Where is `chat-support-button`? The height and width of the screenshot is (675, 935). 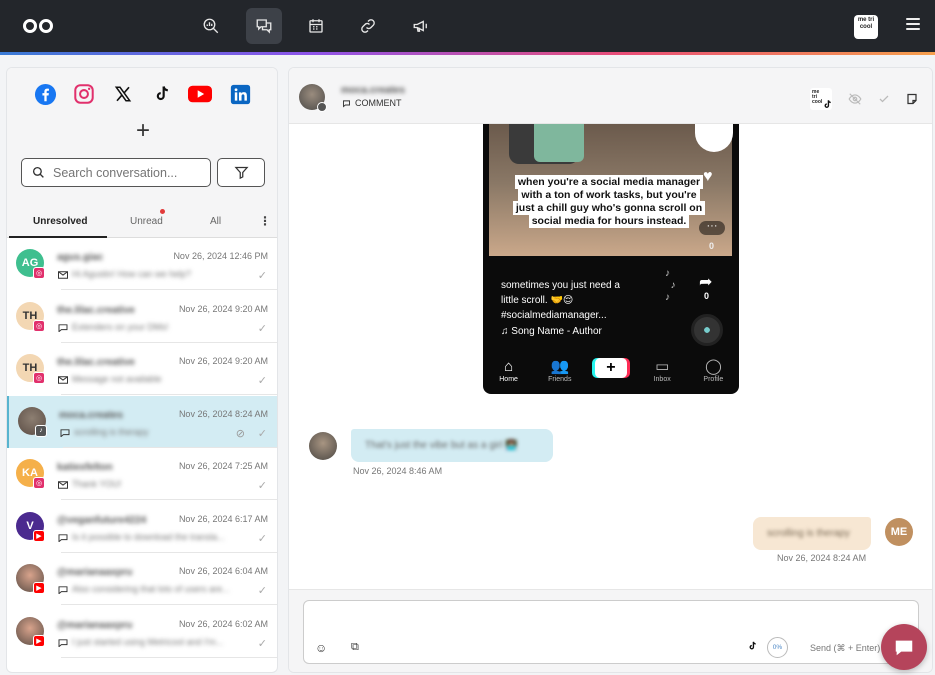
chat-support-button is located at coordinates (904, 647).